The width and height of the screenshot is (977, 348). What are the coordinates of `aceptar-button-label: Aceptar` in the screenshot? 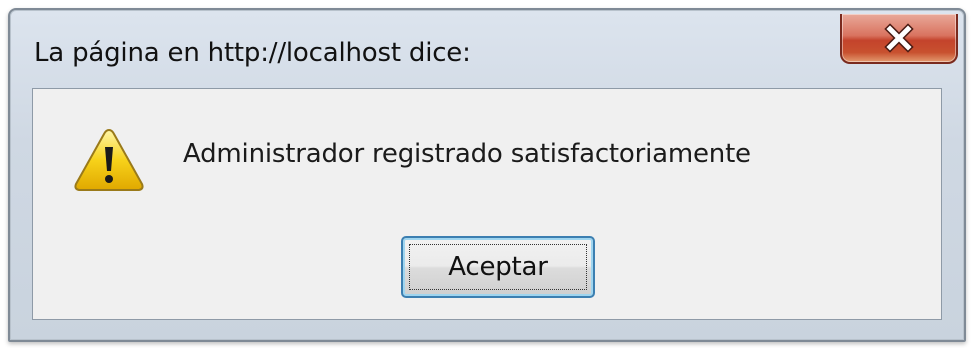 It's located at (498, 267).